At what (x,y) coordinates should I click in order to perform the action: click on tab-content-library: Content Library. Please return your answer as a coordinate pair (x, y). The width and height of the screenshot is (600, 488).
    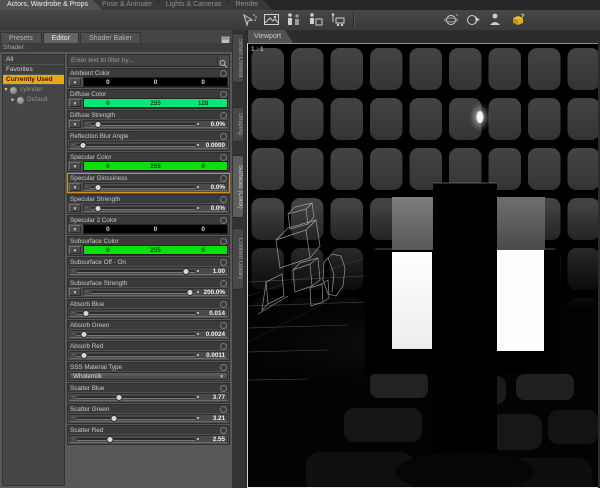
    Looking at the image, I should click on (238, 259).